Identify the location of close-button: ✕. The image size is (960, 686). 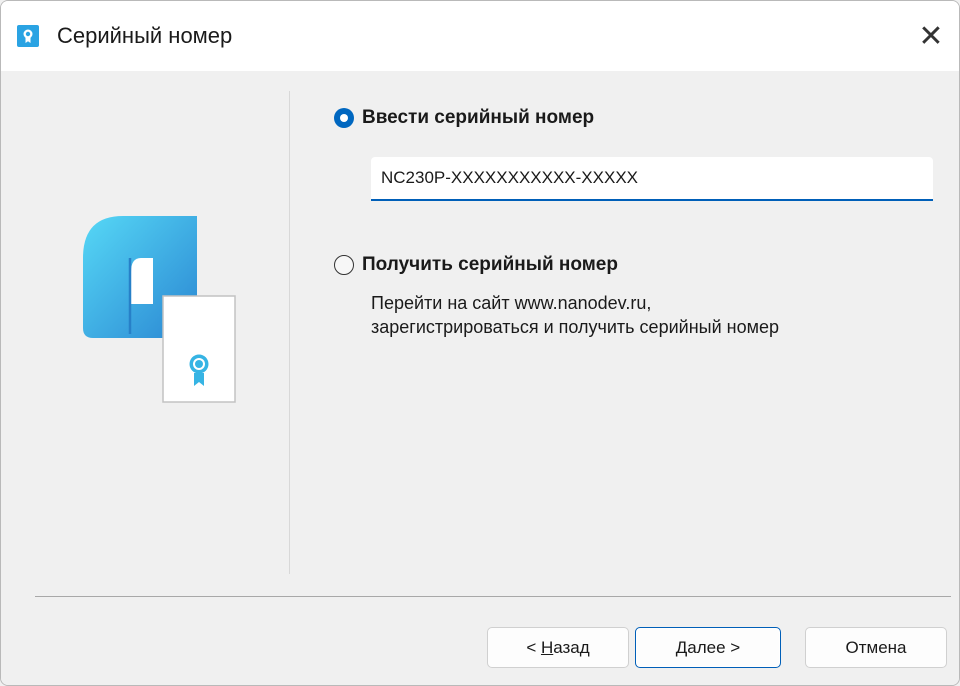
(931, 36).